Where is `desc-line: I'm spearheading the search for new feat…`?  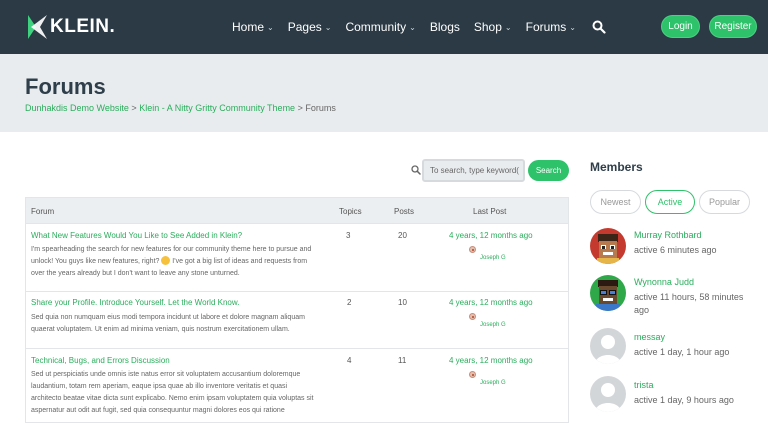 desc-line: I'm spearheading the search for new feat… is located at coordinates (171, 249).